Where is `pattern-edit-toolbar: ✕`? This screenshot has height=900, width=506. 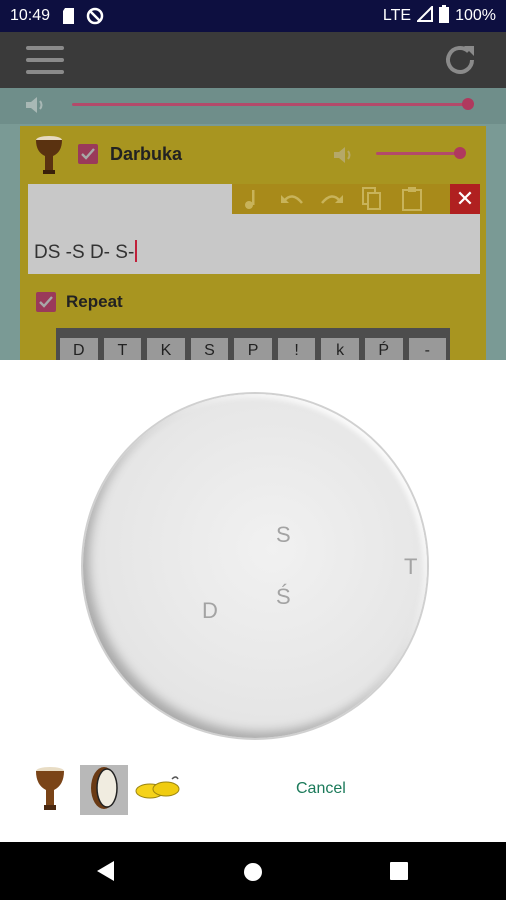
pattern-edit-toolbar: ✕ is located at coordinates (356, 199).